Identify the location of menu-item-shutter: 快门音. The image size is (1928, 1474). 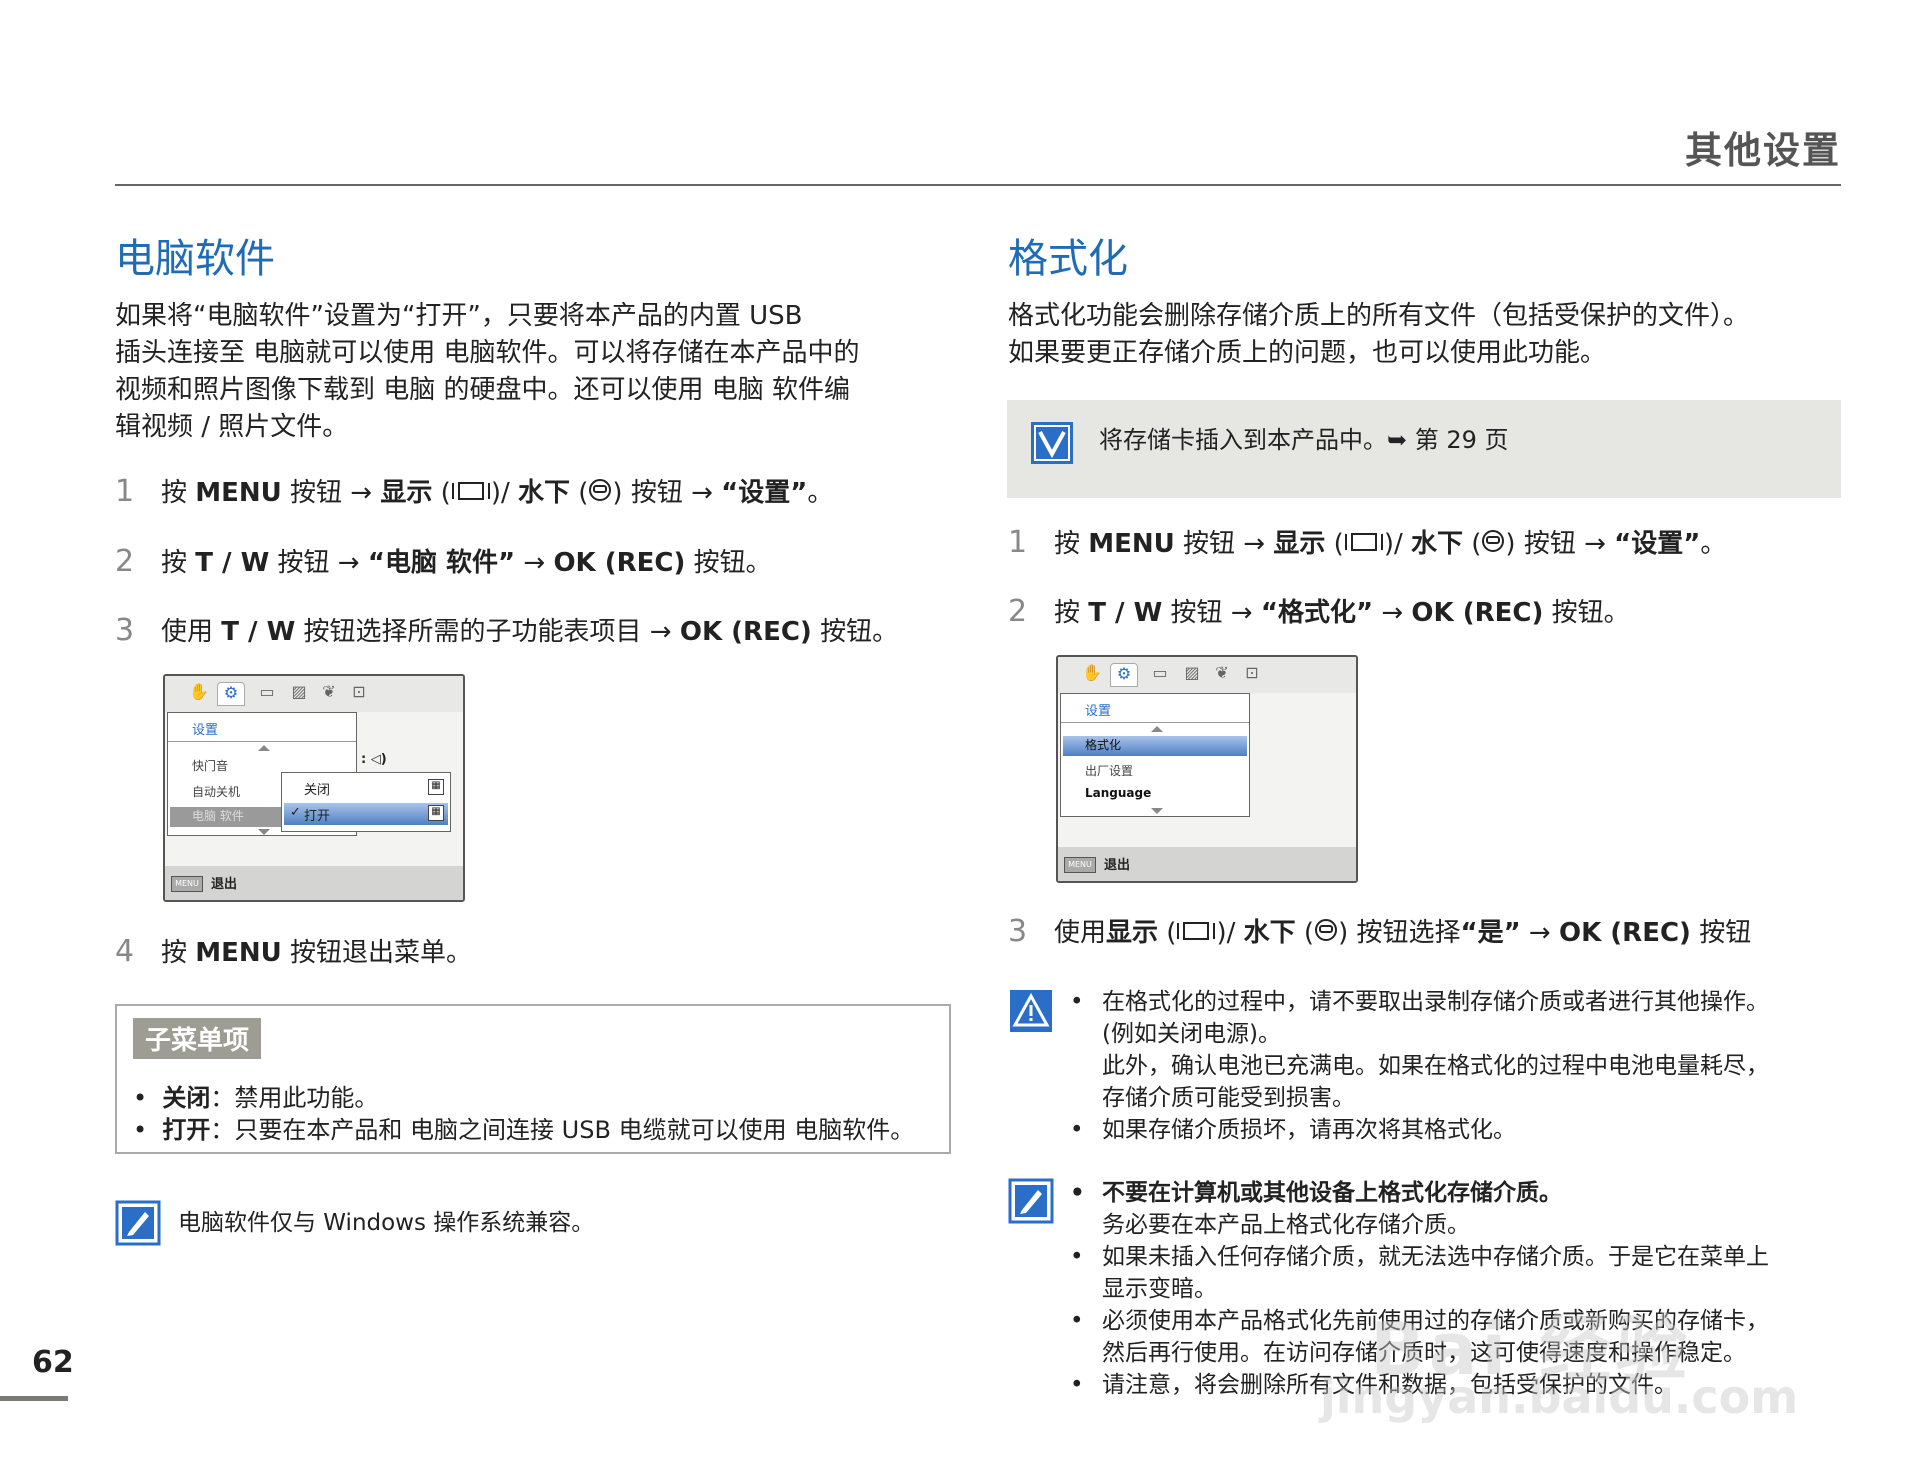
(210, 765).